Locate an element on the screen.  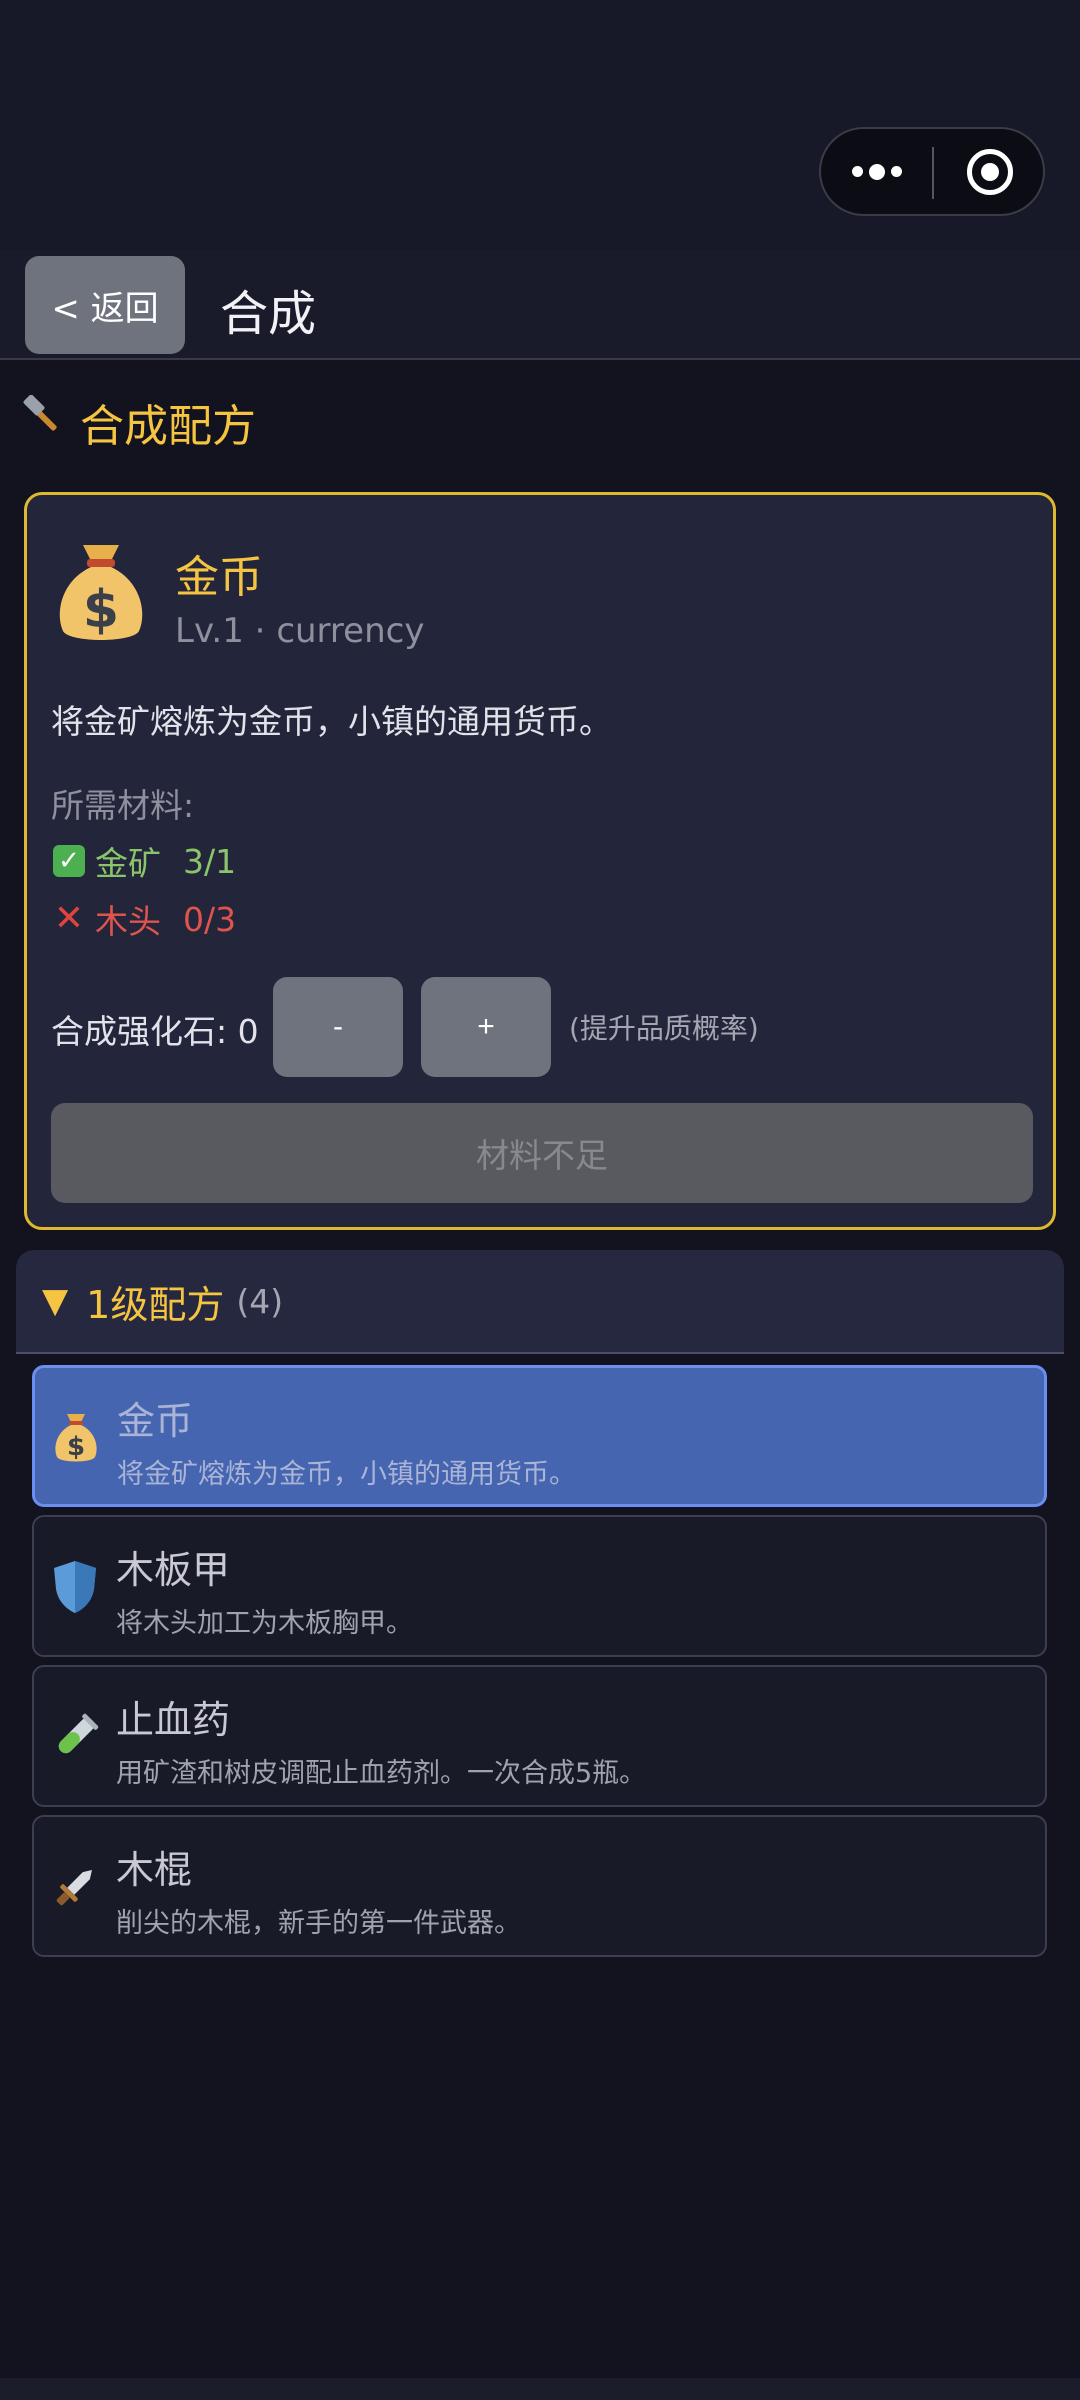
shield-icon is located at coordinates (75, 1587).